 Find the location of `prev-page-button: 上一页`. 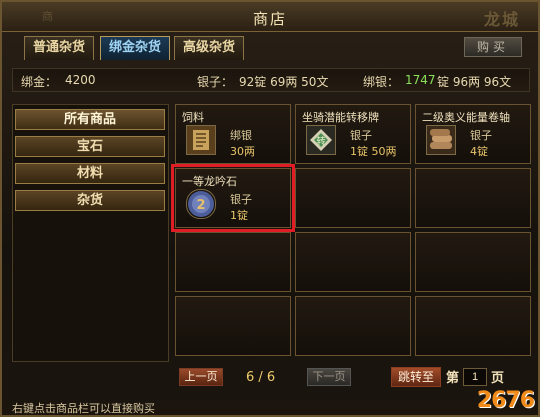

prev-page-button: 上一页 is located at coordinates (201, 377).